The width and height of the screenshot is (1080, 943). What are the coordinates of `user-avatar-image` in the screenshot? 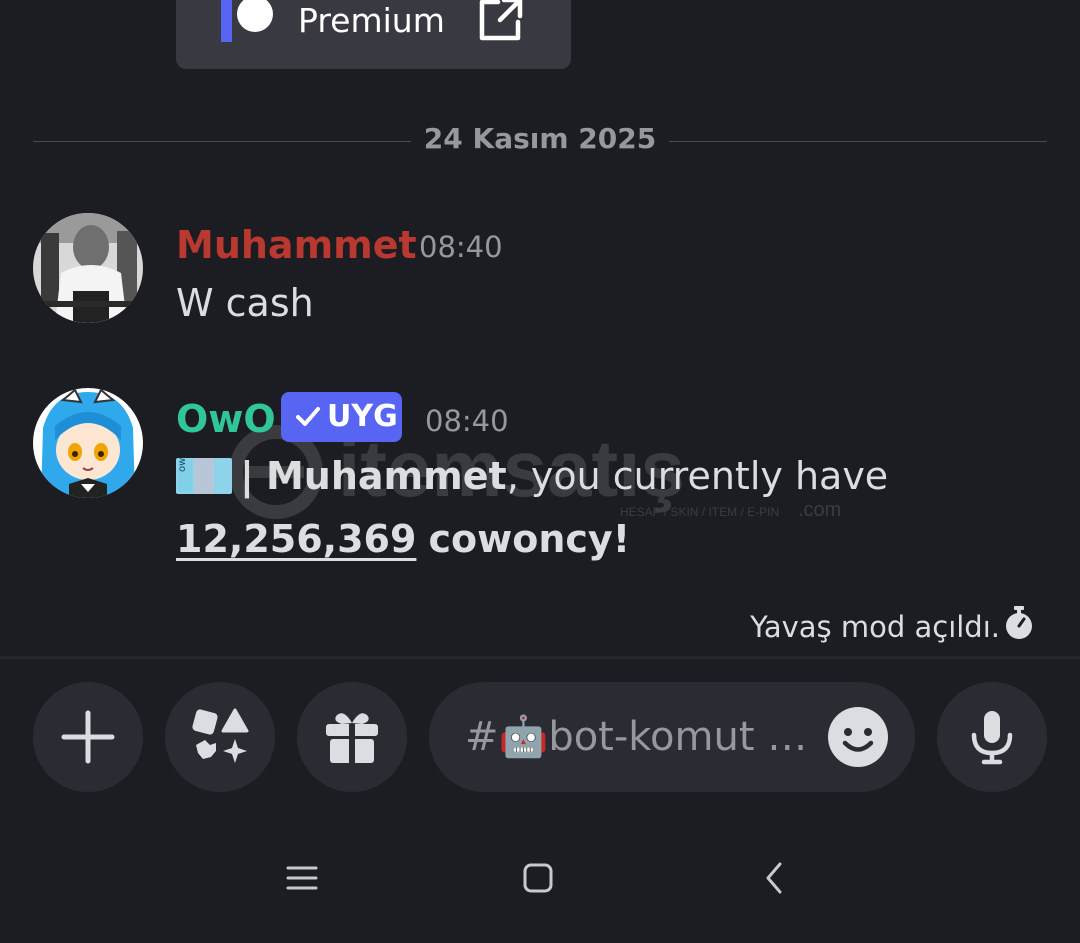 It's located at (88, 268).